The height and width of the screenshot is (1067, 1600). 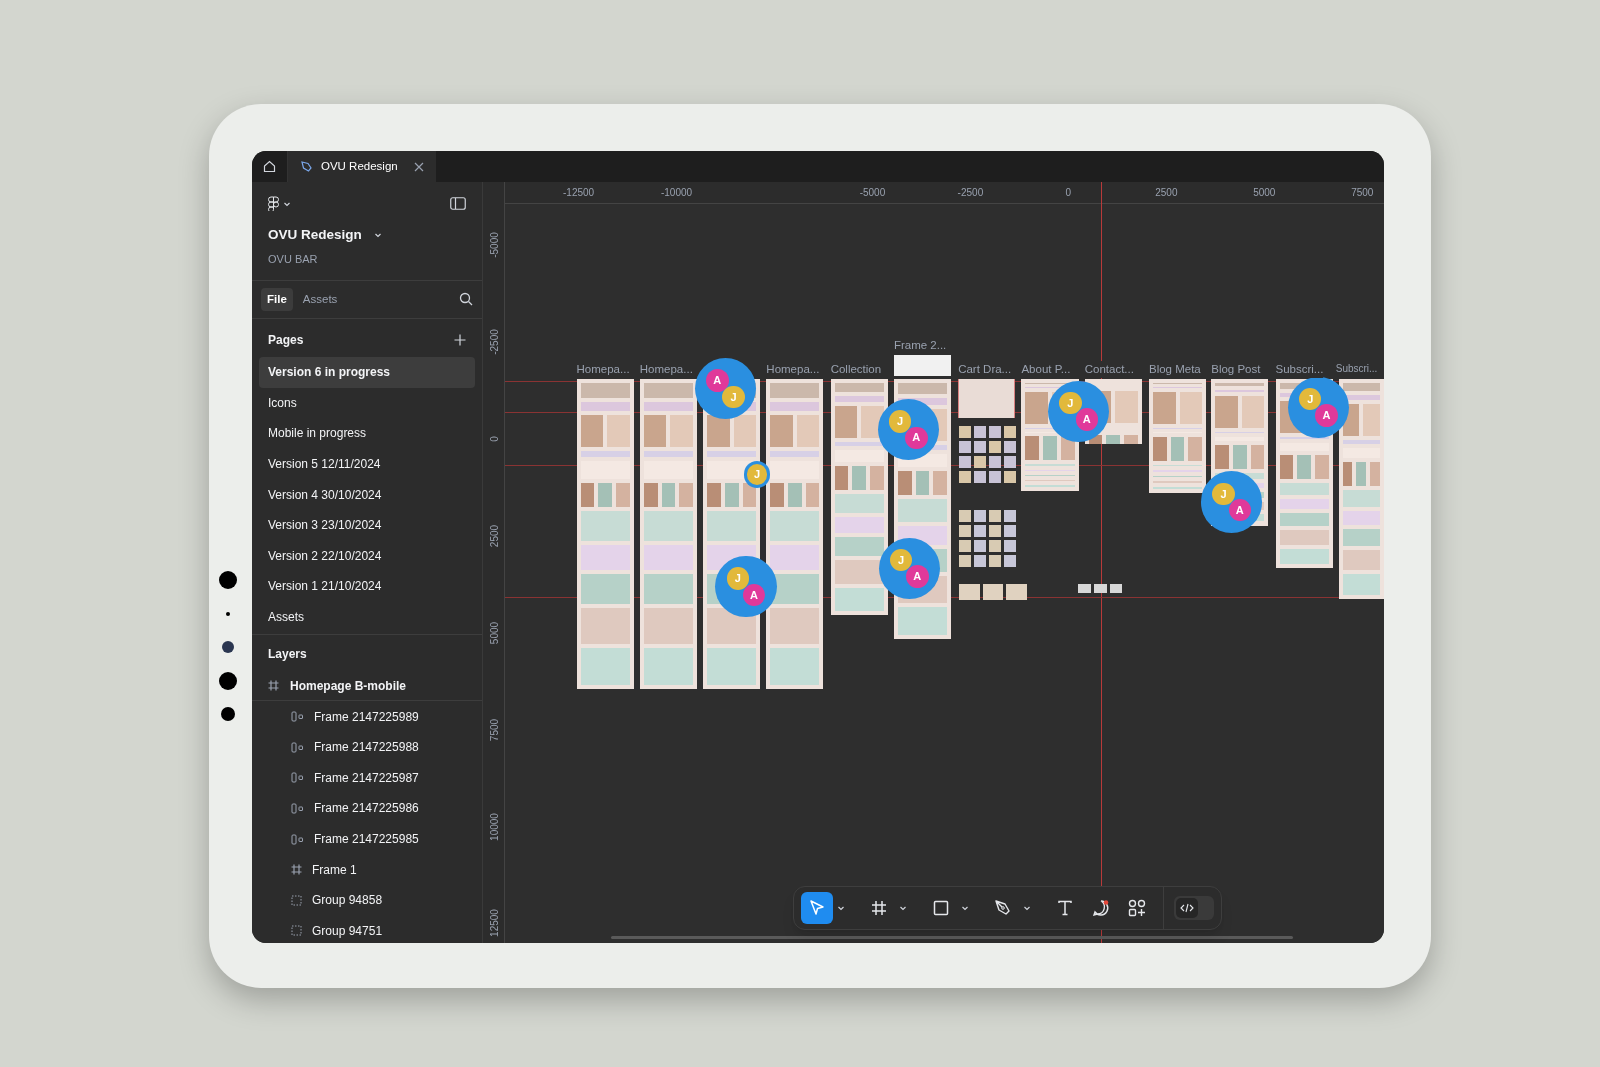 What do you see at coordinates (418, 166) in the screenshot?
I see `close-icon` at bounding box center [418, 166].